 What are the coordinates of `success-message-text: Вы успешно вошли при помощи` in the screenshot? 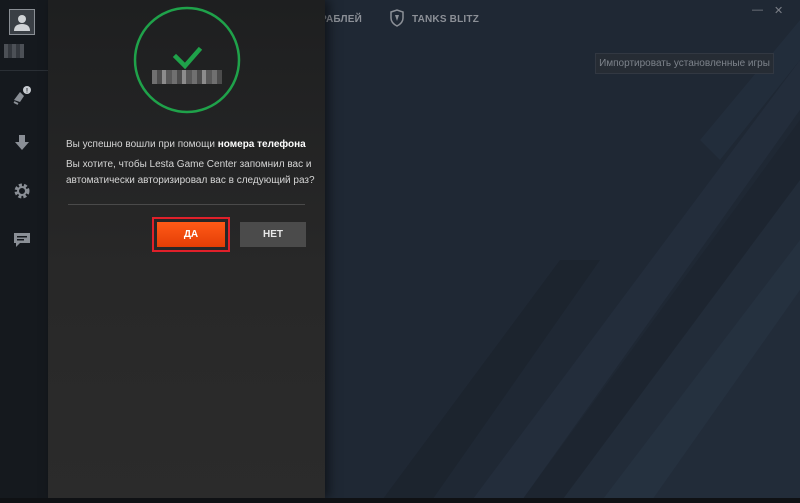 It's located at (142, 144).